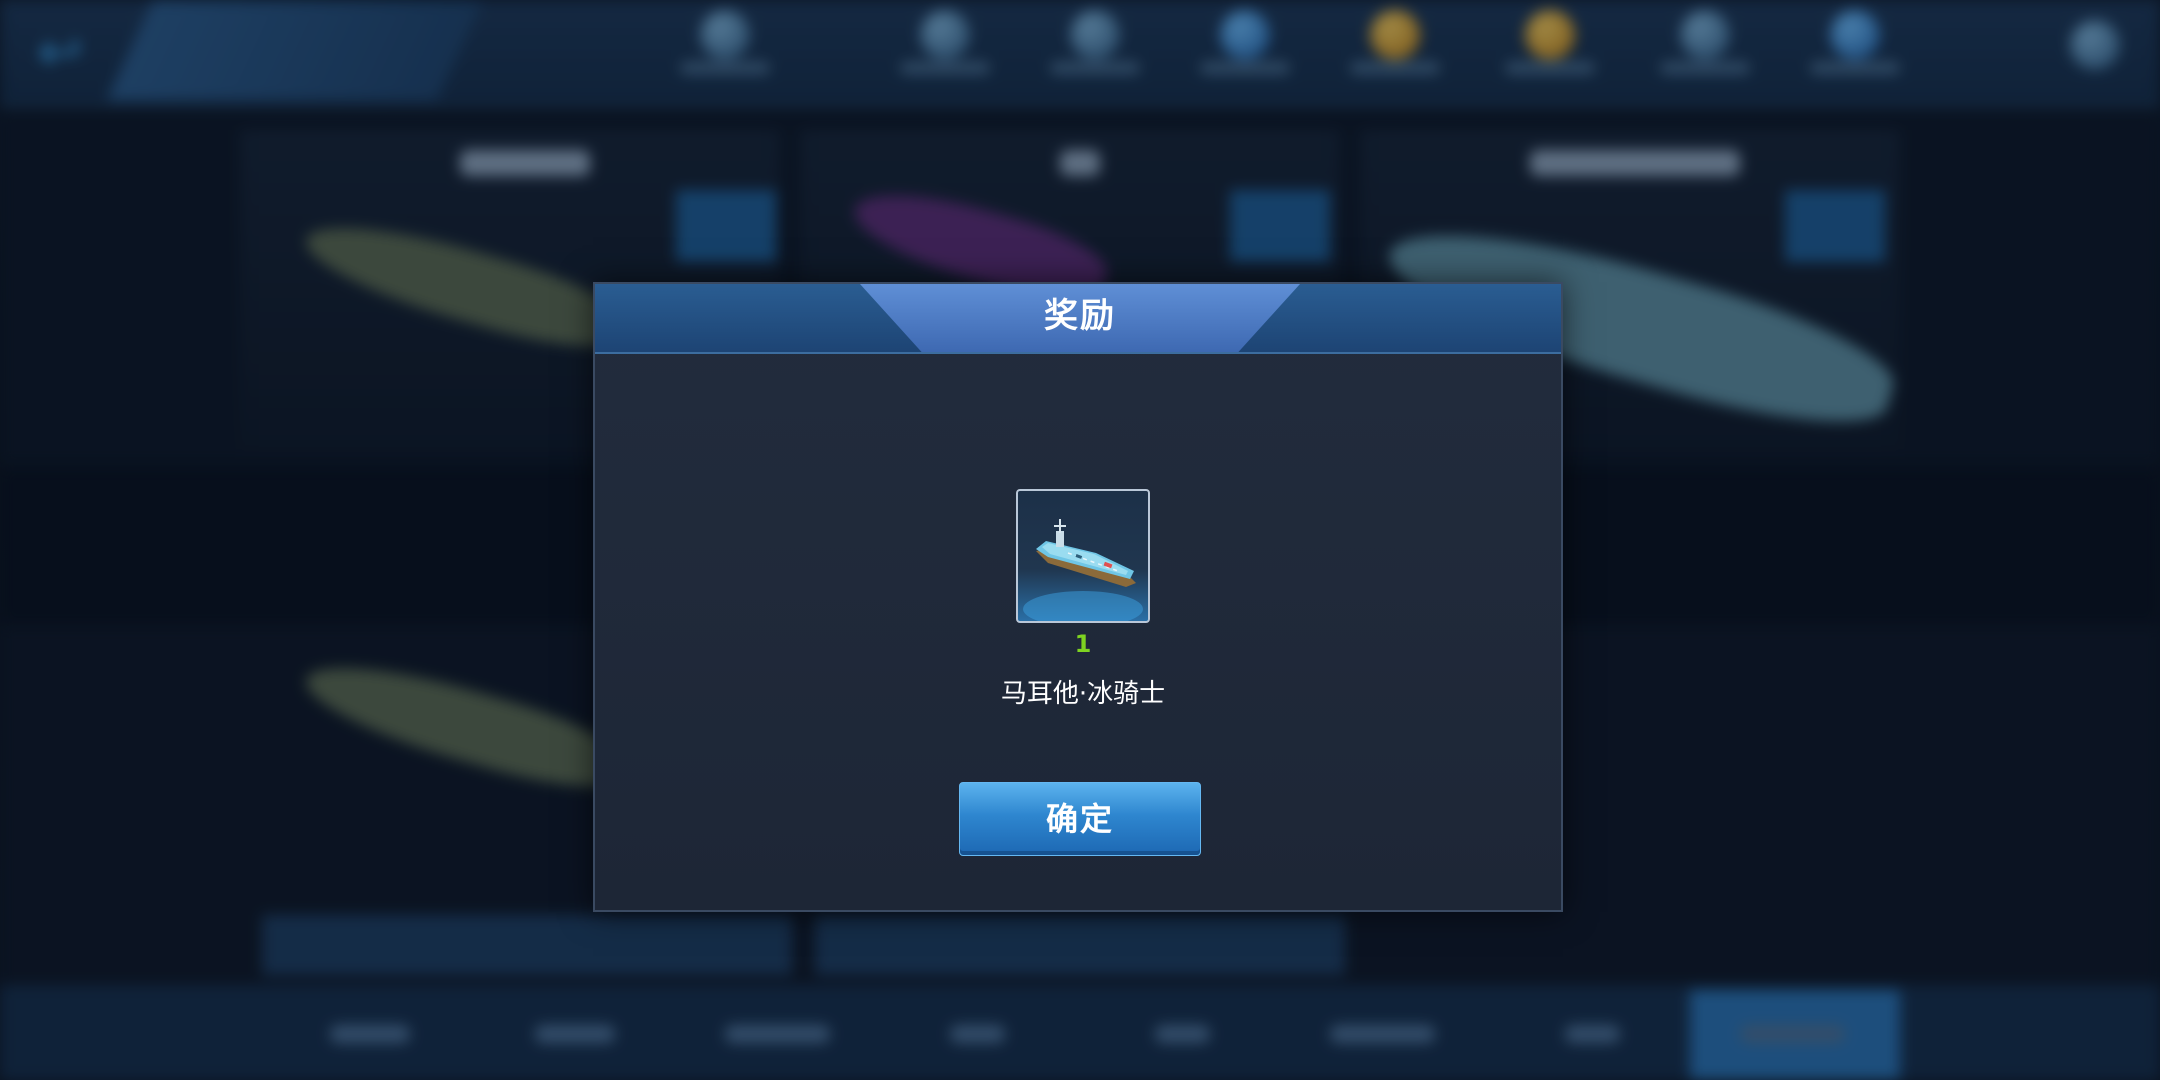  Describe the element at coordinates (1083, 694) in the screenshot. I see `reward-item-name: 马耳他·冰骑士` at that location.